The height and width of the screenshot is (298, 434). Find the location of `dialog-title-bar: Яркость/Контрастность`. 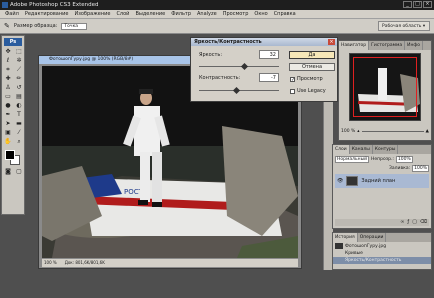

dialog-title-bar: Яркость/Контрастность is located at coordinates (264, 42).